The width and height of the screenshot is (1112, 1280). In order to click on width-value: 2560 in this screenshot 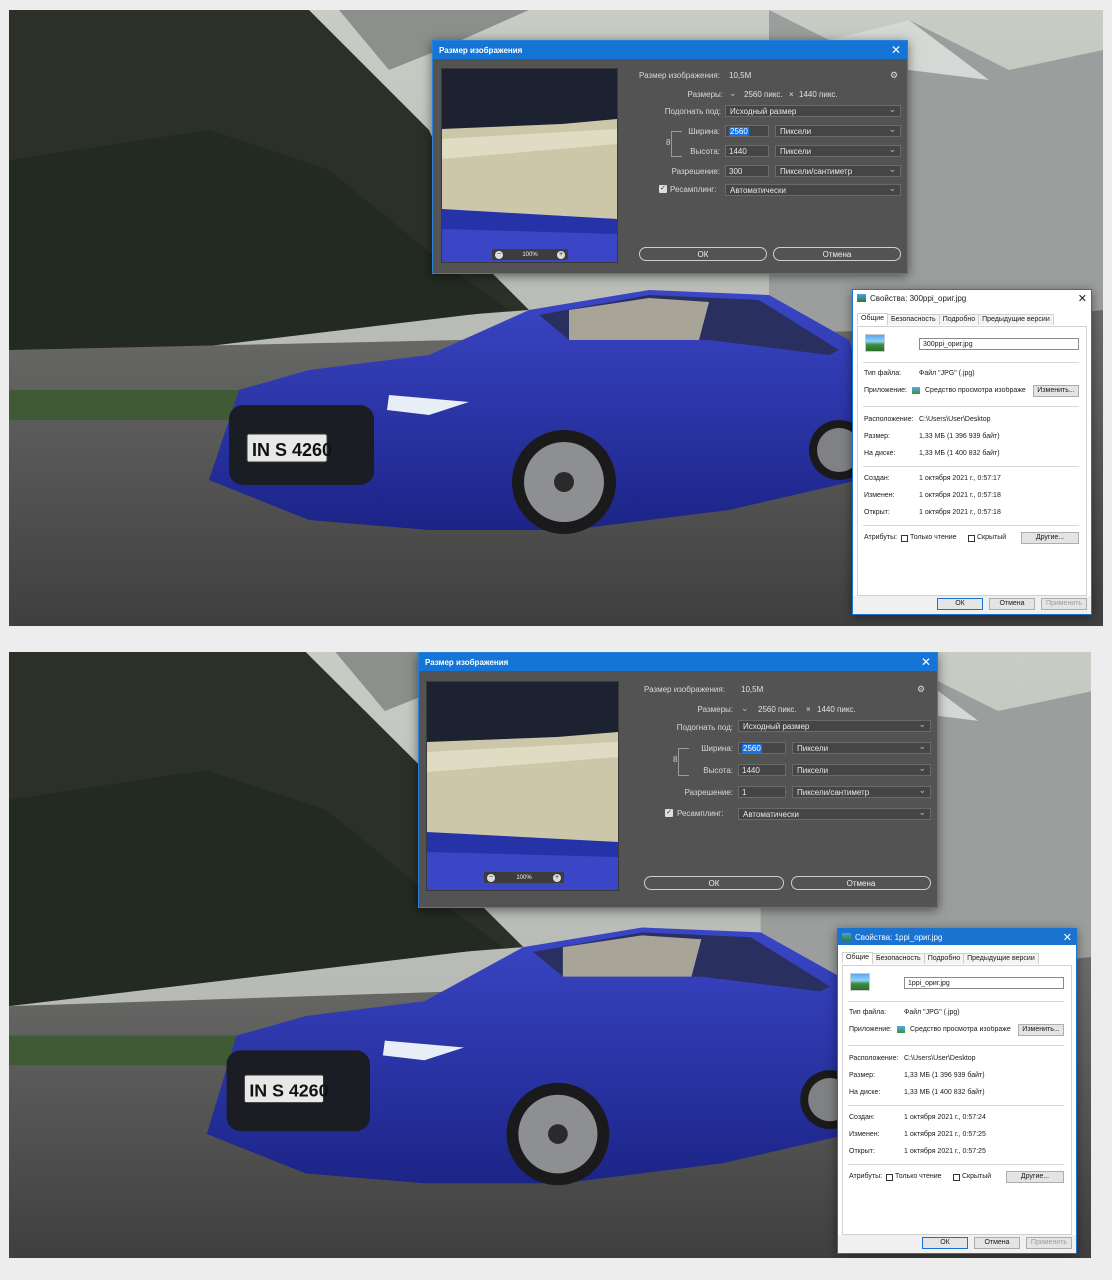, I will do `click(739, 131)`.